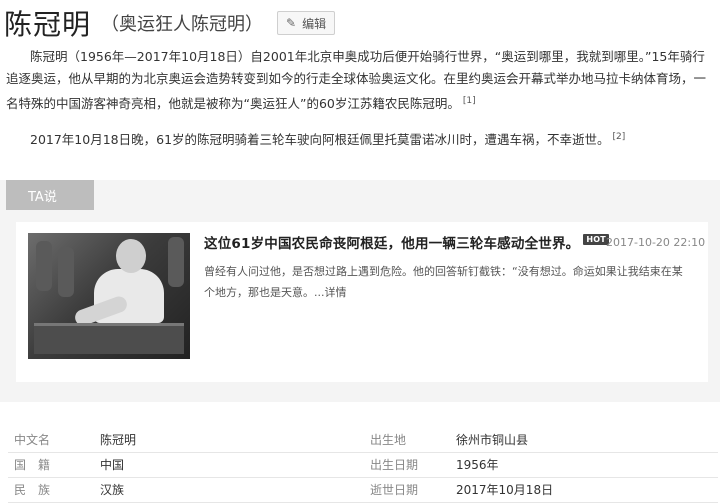 This screenshot has width=720, height=503. Describe the element at coordinates (363, 440) in the screenshot. I see `table-row: 中文名 陈冠明 出生地 徐州市铜山县` at that location.